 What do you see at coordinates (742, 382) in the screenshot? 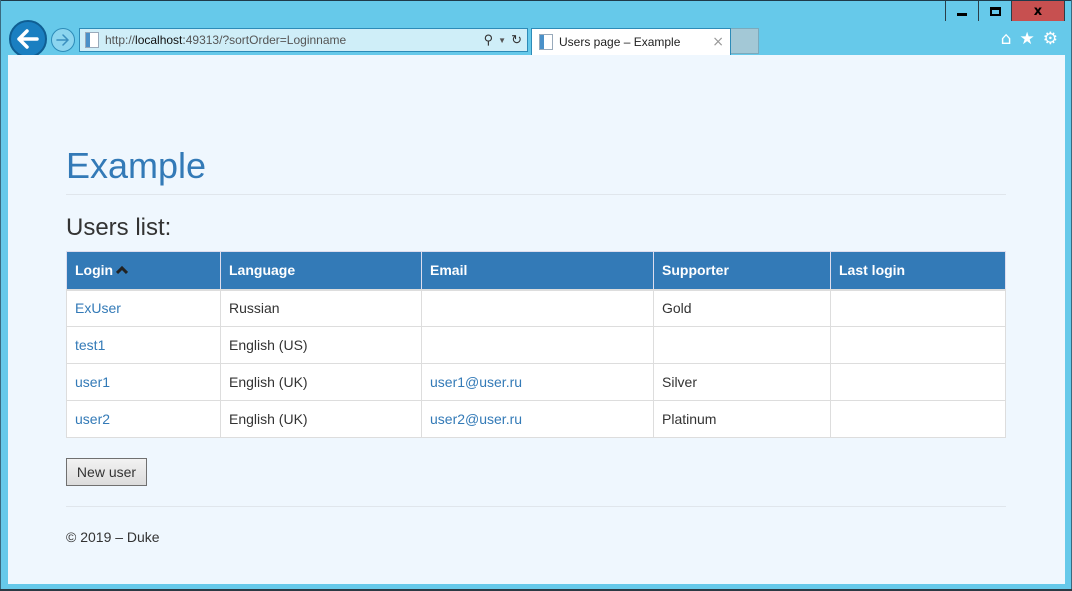
I see `cell-supporter: Silver` at bounding box center [742, 382].